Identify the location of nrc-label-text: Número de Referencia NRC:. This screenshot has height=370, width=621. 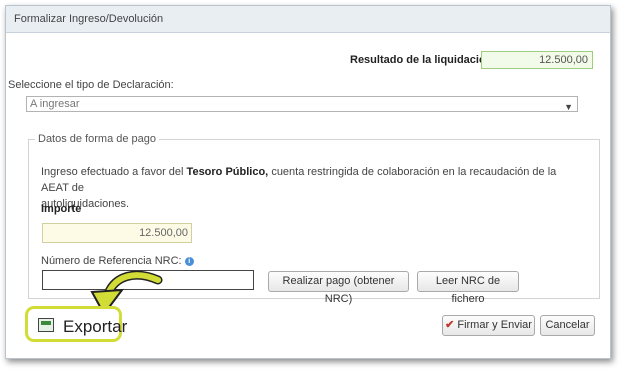
(111, 261).